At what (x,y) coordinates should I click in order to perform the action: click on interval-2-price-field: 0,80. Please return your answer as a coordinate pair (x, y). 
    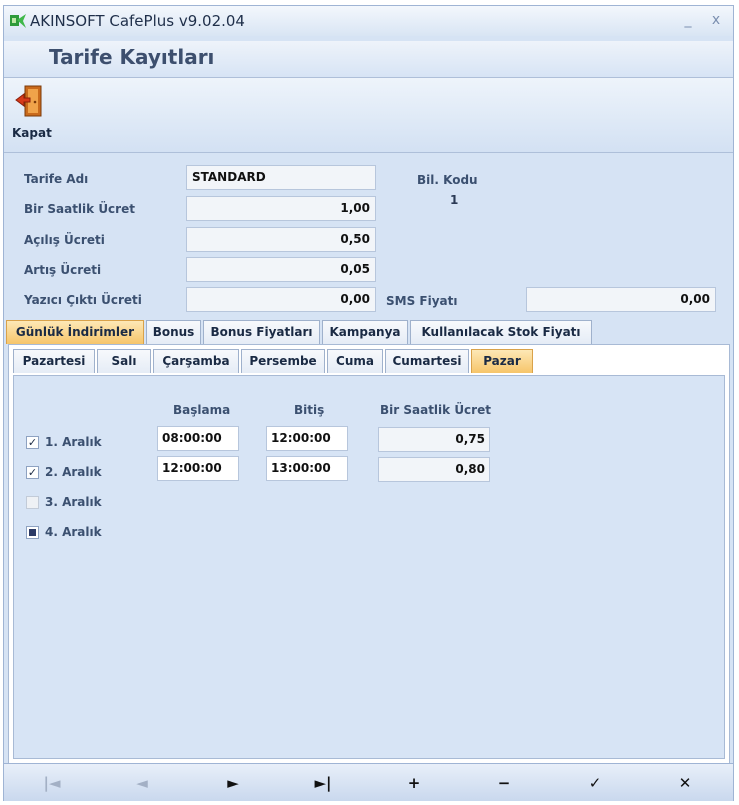
    Looking at the image, I should click on (434, 469).